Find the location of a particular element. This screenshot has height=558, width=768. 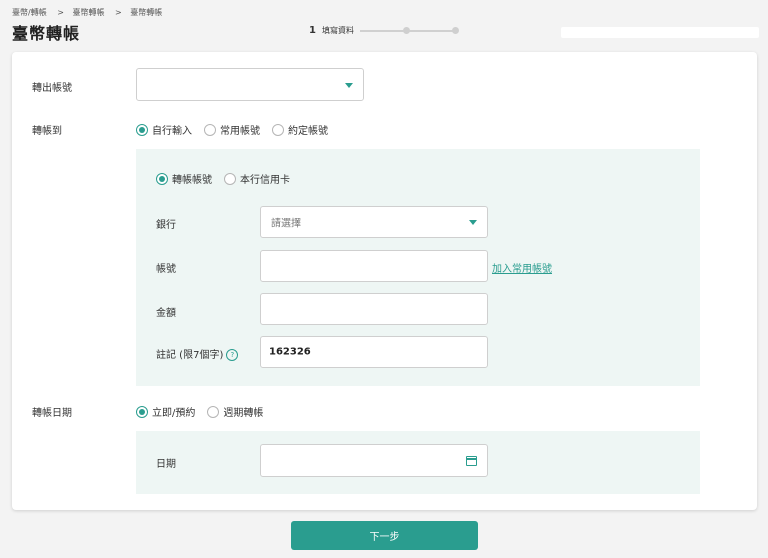

step-indicator: 1 填寫資料 is located at coordinates (384, 30).